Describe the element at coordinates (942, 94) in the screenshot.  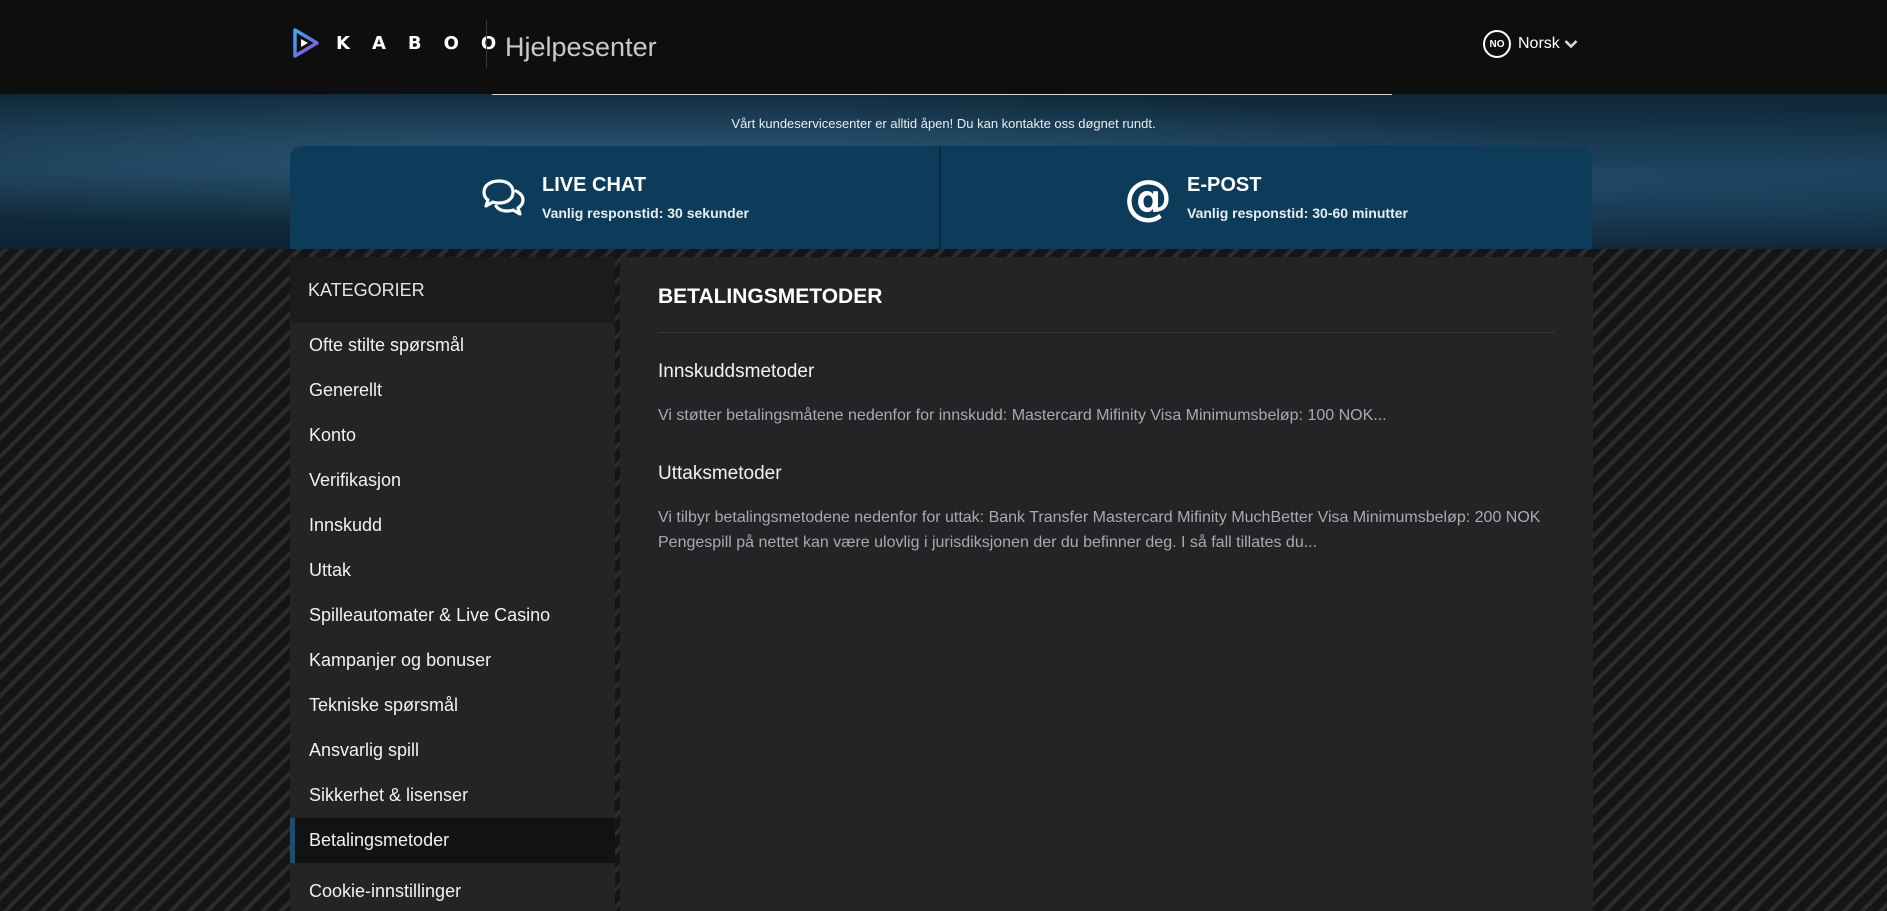
I see `search-underline` at that location.